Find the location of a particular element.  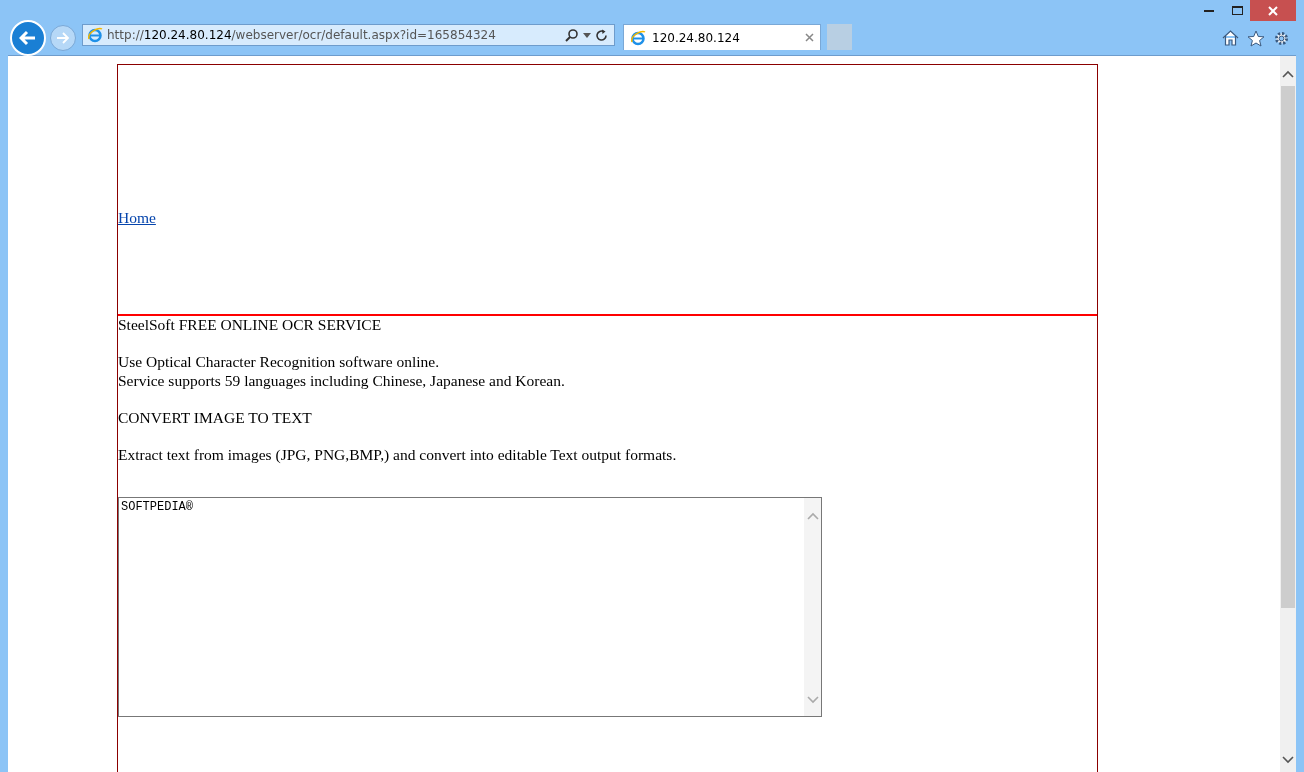

description-text: Extract text from images (JPG, PNG,BMP,) and convert into editable Text output formats. is located at coordinates (398, 454).